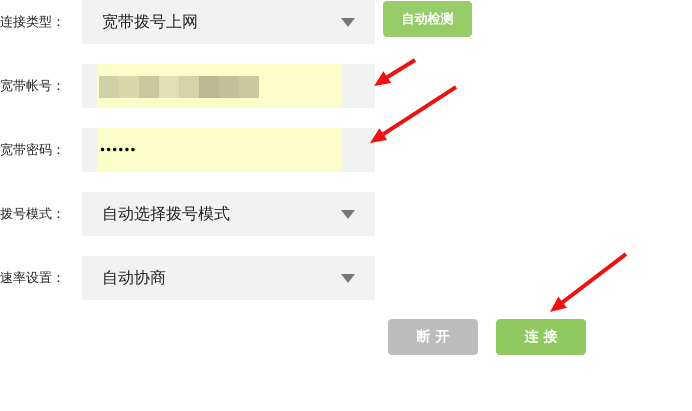 The image size is (692, 411). What do you see at coordinates (228, 214) in the screenshot?
I see `select-field: 自动选择拨号模式` at bounding box center [228, 214].